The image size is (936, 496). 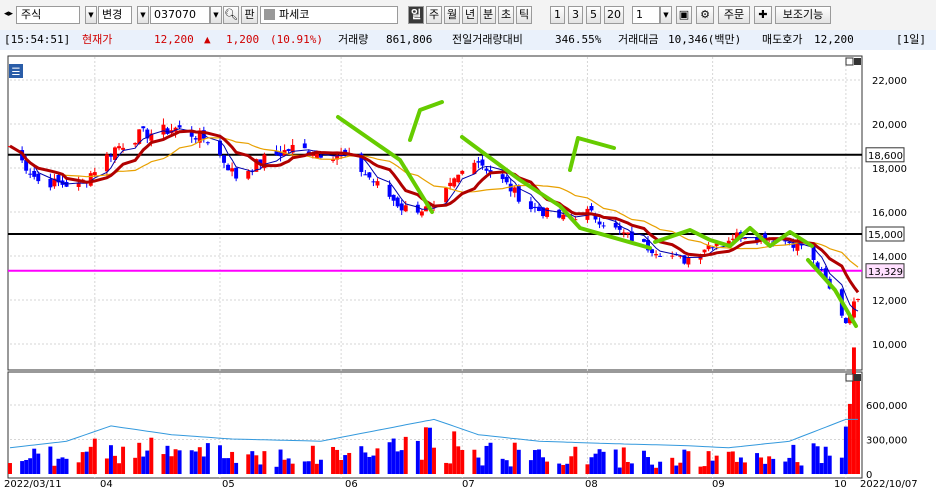 I want to click on price-tick-label: 18,000, so click(x=889, y=169).